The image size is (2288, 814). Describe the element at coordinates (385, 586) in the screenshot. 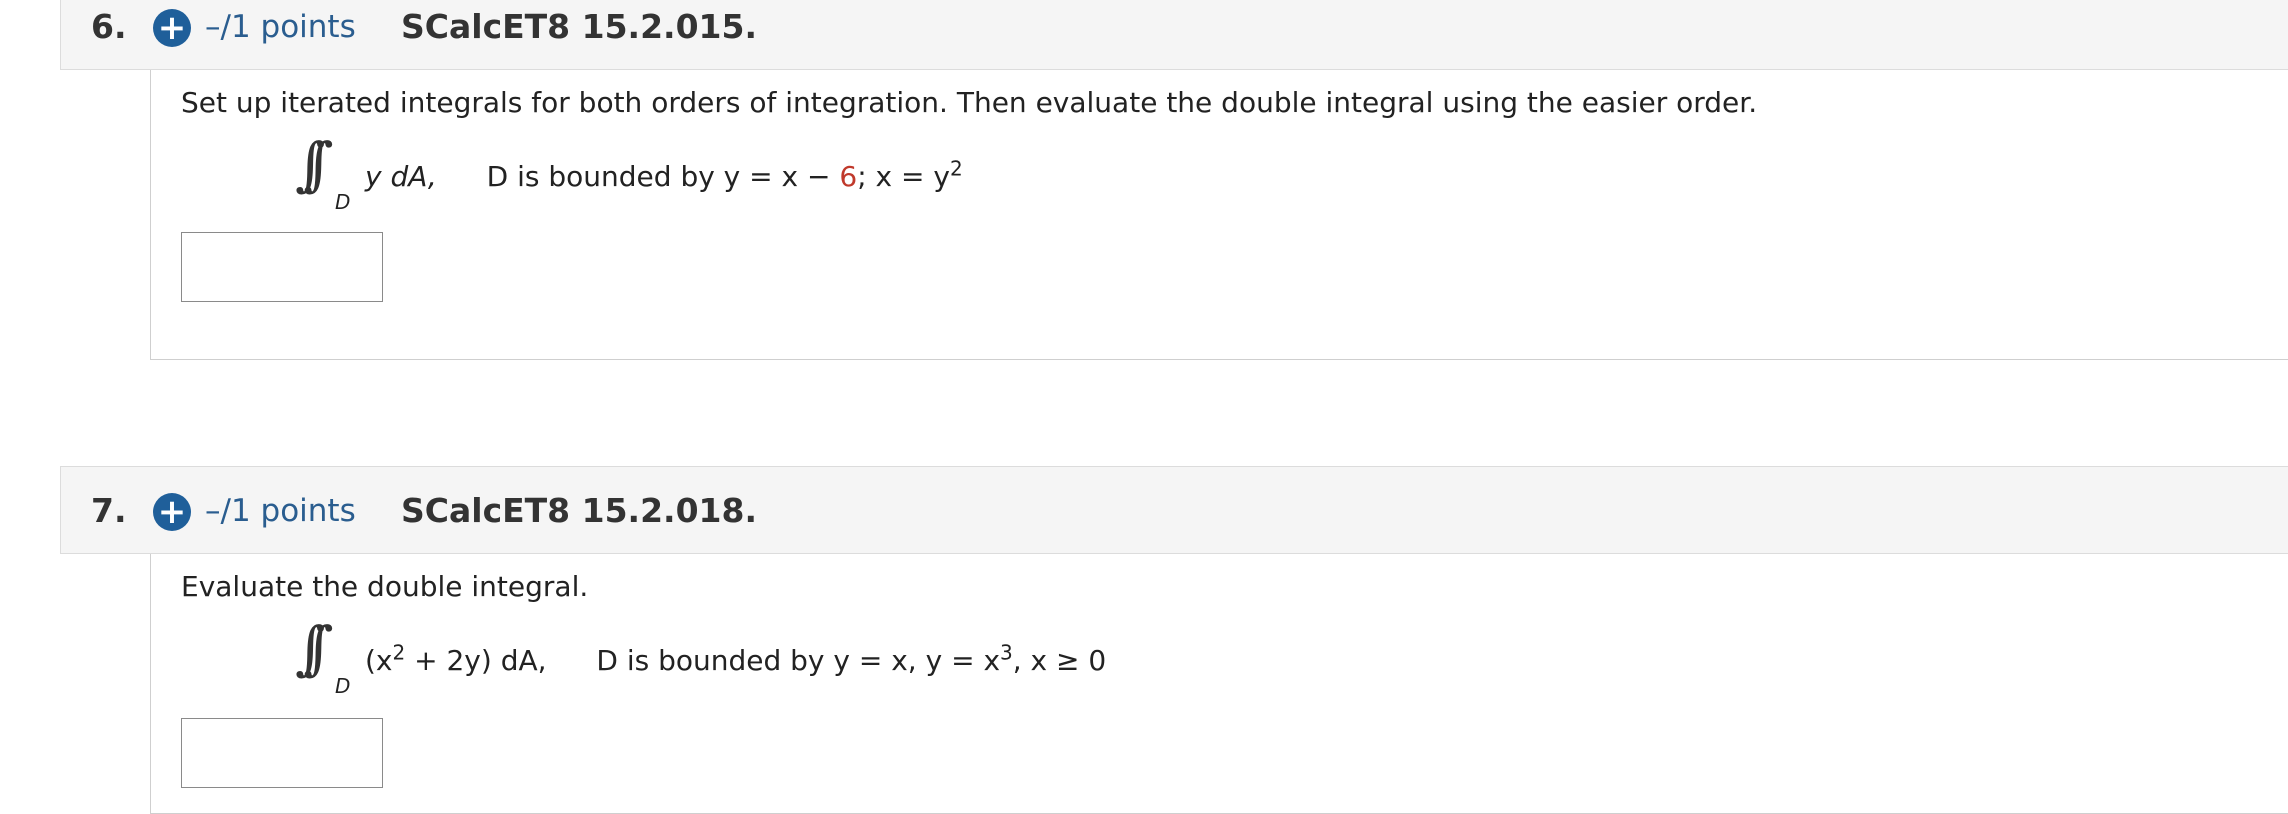

I see `question-prompt: Evaluate the double integral.` at that location.